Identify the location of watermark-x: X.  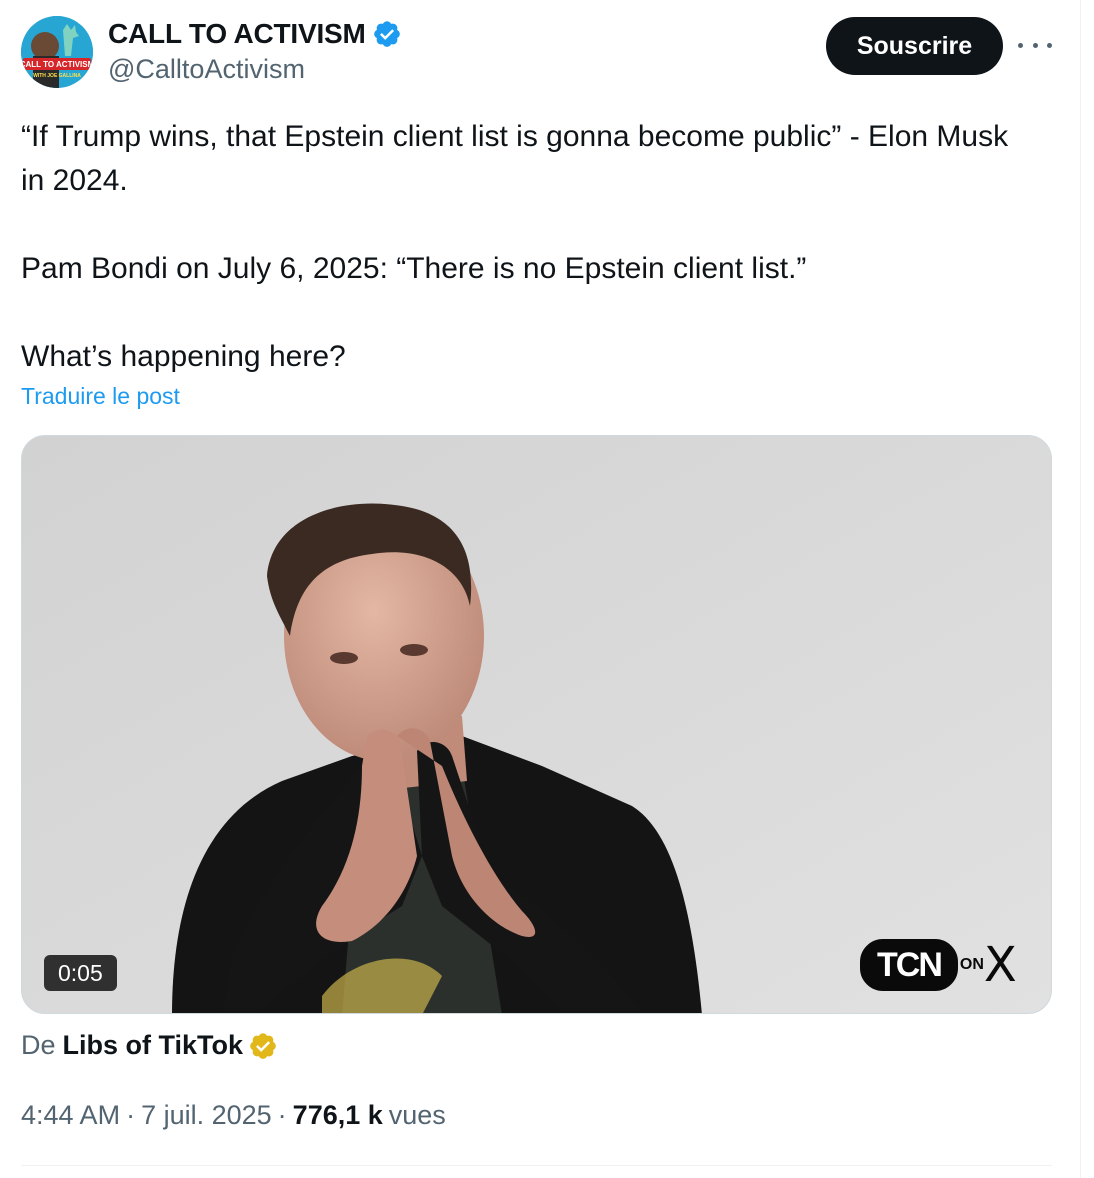
(1000, 965).